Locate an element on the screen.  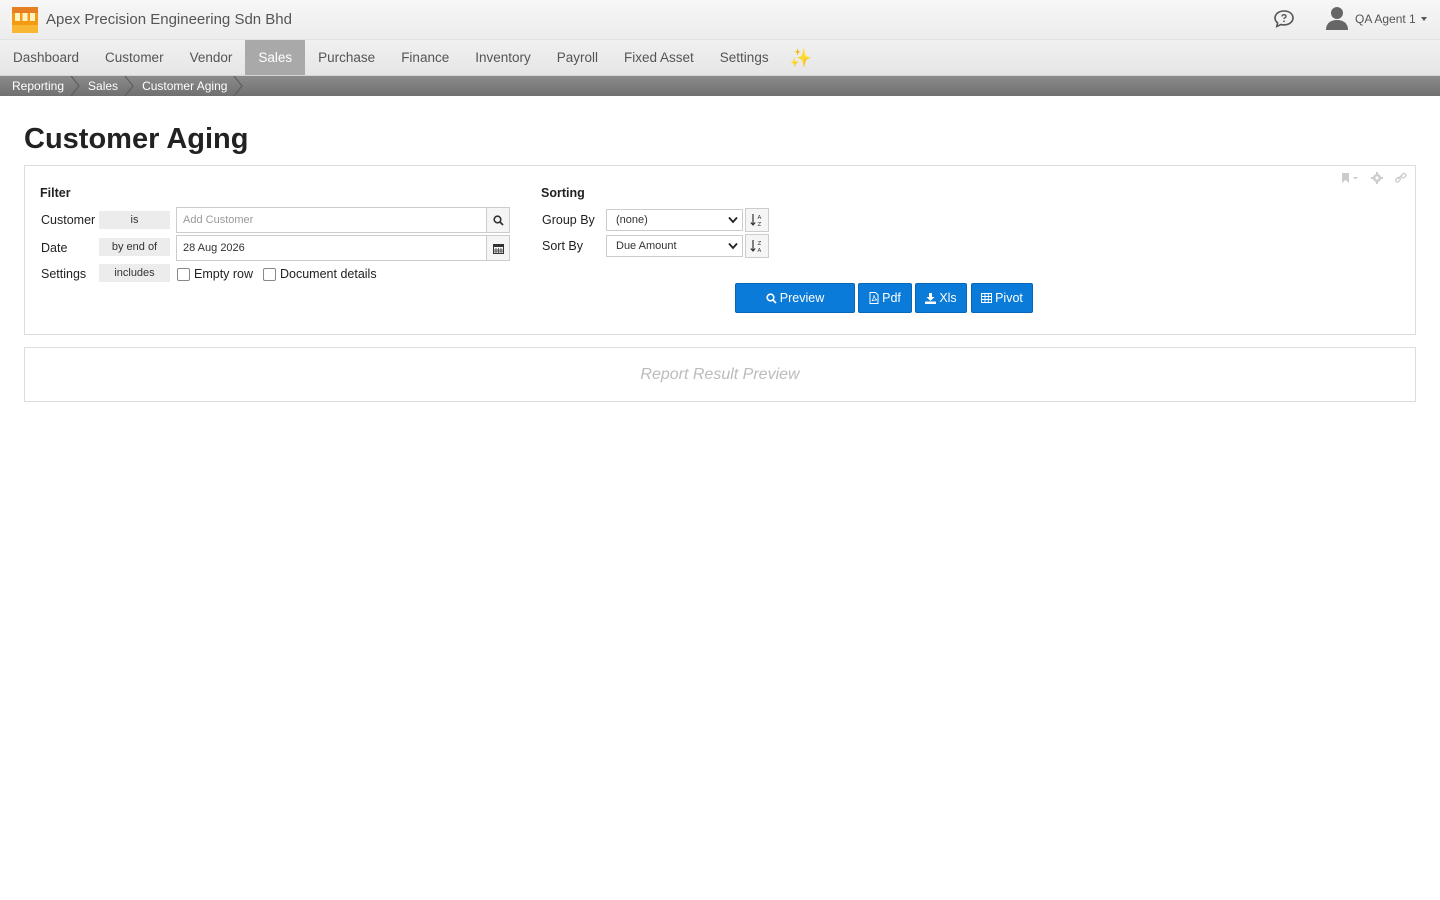
date-picker-button is located at coordinates (498, 248).